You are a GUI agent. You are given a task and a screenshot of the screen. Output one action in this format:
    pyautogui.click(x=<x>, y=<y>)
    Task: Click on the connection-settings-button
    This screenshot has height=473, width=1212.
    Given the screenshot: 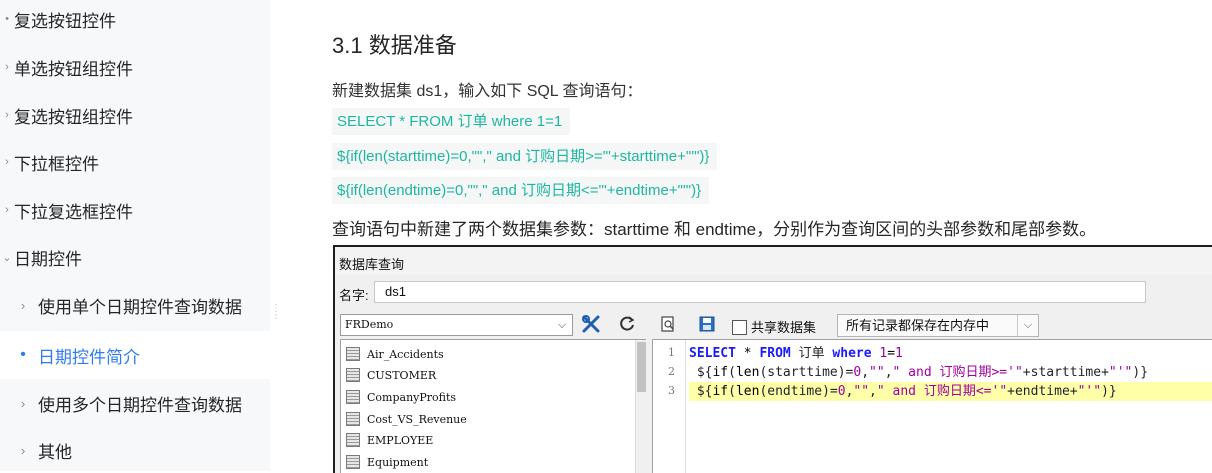 What is the action you would take?
    pyautogui.click(x=591, y=324)
    